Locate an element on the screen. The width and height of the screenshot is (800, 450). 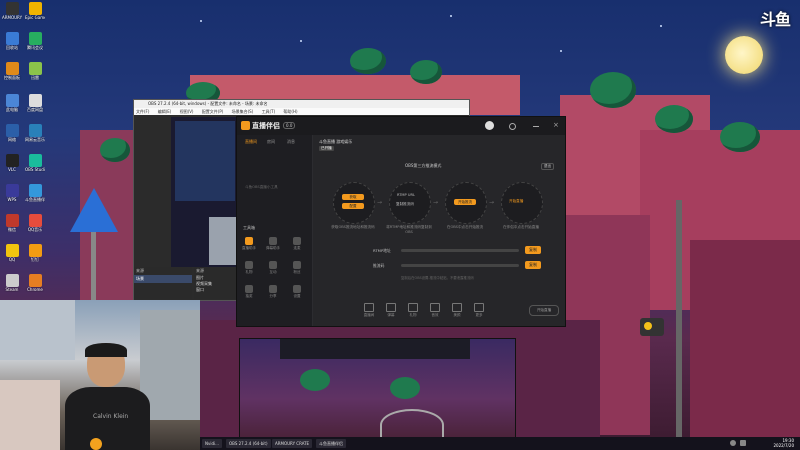
key-field is located at coordinates (460, 265).